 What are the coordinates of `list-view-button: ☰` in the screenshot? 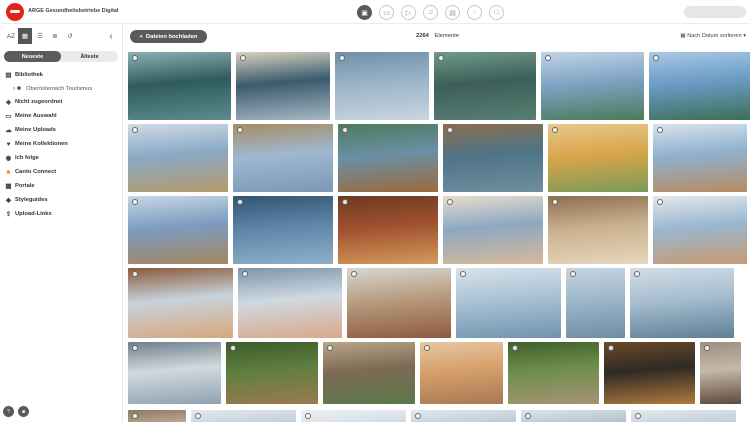 It's located at (40, 36).